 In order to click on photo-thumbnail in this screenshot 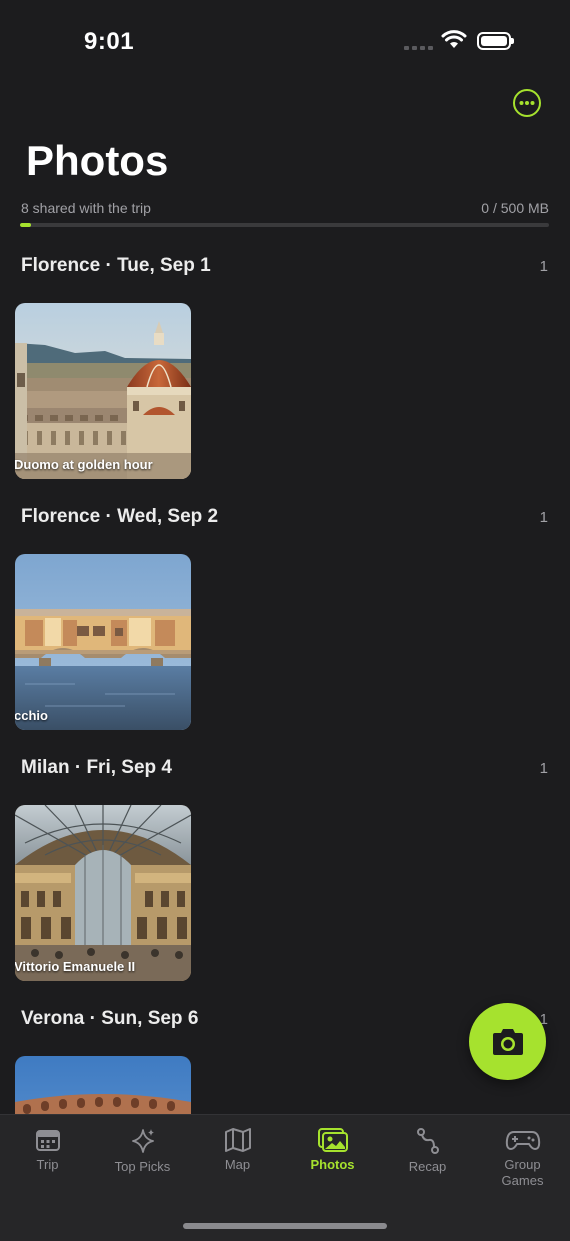, I will do `click(103, 1085)`.